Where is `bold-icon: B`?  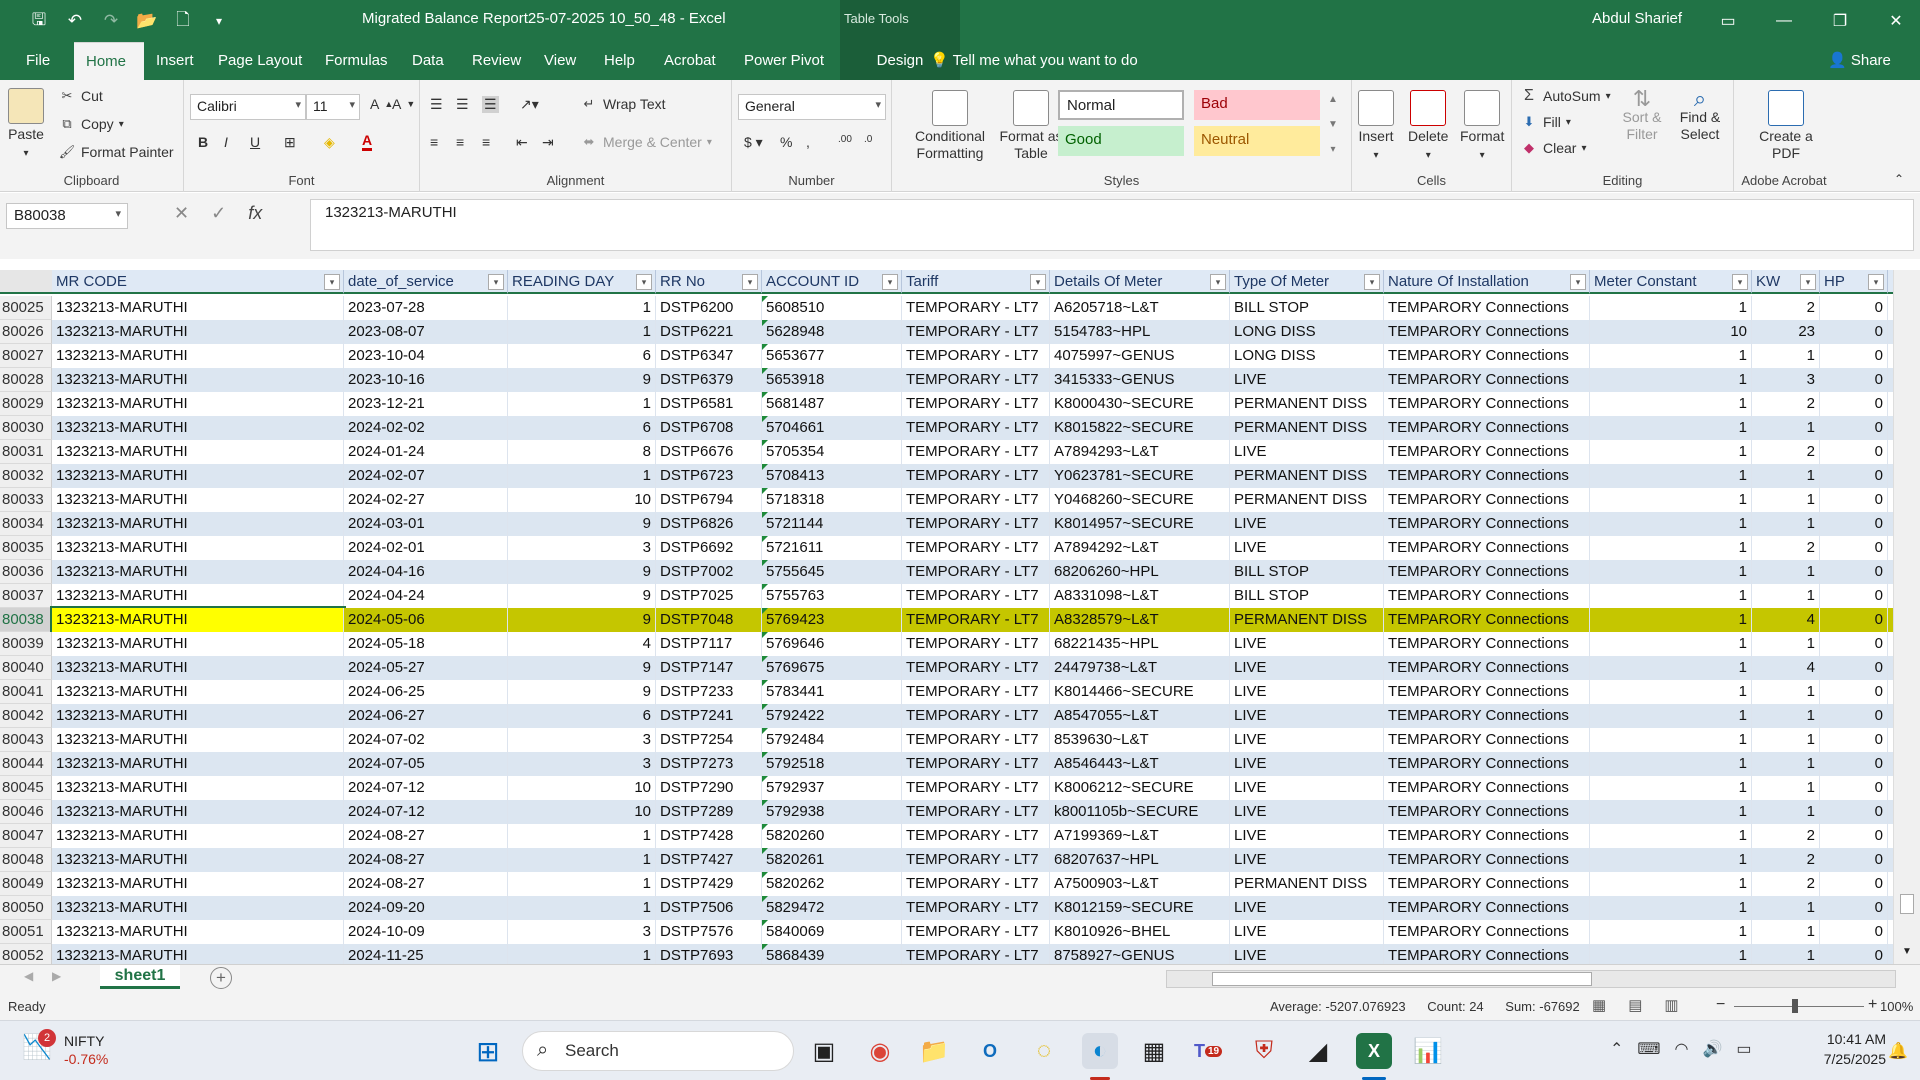
bold-icon: B is located at coordinates (203, 142).